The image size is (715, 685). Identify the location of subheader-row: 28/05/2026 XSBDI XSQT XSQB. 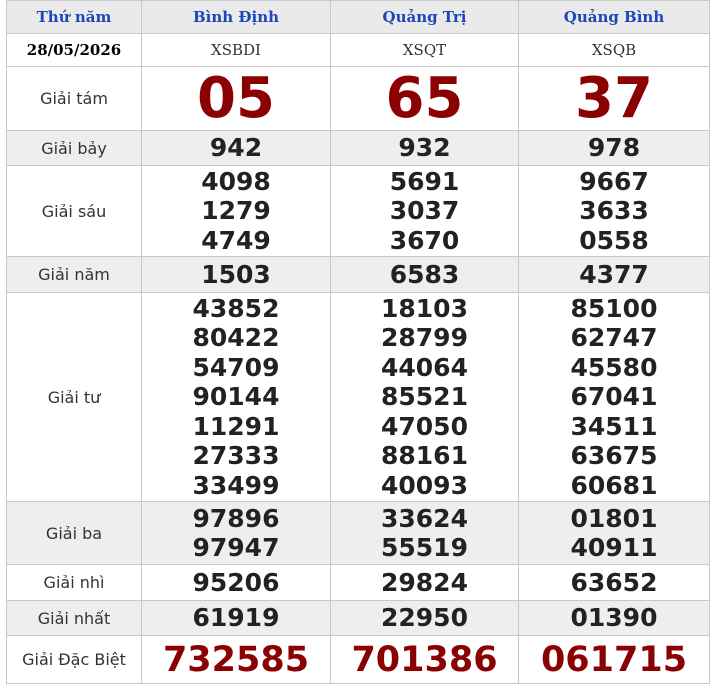
(358, 50).